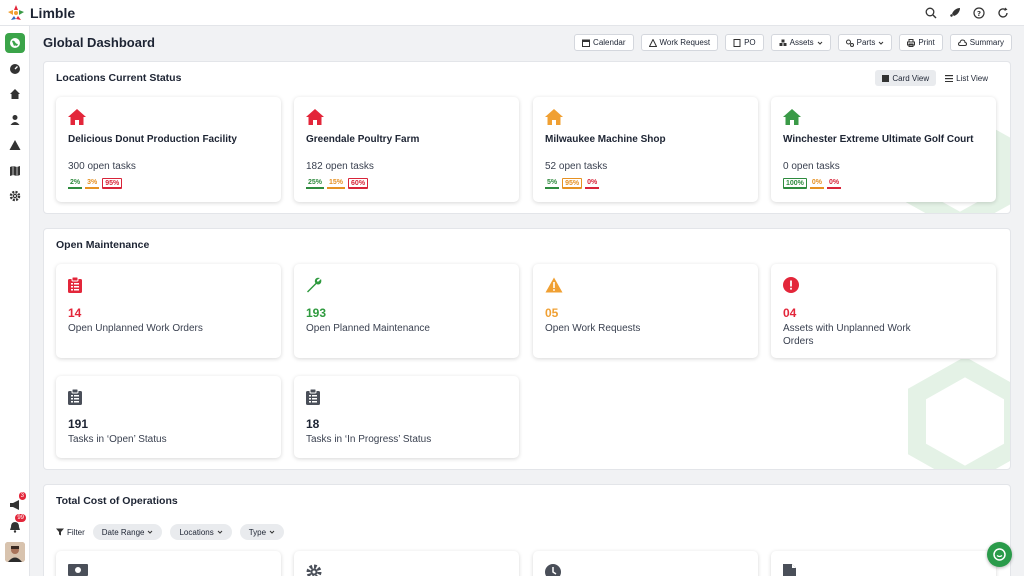 The image size is (1024, 576). Describe the element at coordinates (800, 42) in the screenshot. I see `assets-button: Assets` at that location.